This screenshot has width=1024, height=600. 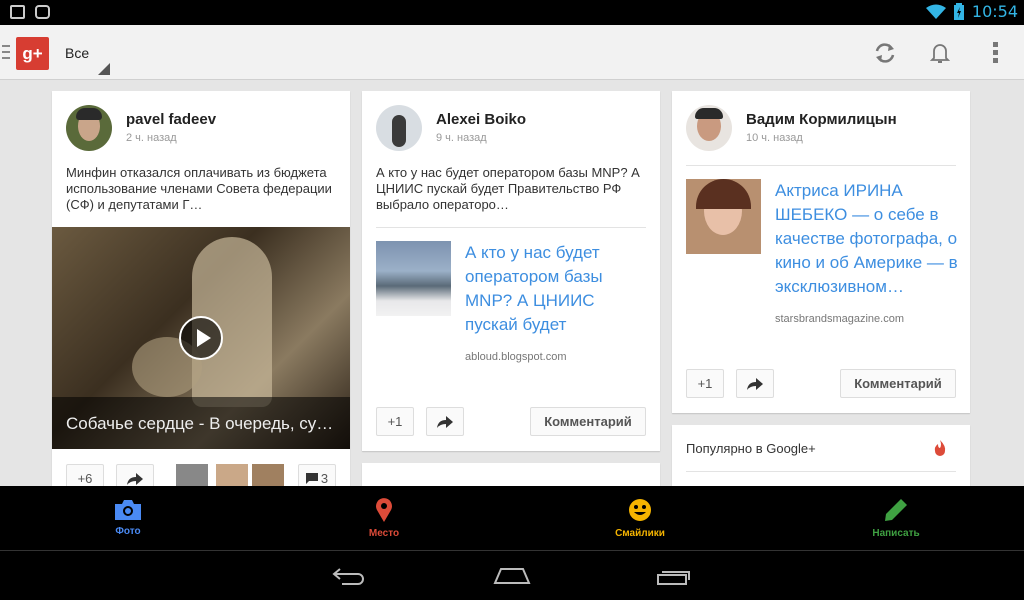 I want to click on stream-selector: Все, so click(x=77, y=53).